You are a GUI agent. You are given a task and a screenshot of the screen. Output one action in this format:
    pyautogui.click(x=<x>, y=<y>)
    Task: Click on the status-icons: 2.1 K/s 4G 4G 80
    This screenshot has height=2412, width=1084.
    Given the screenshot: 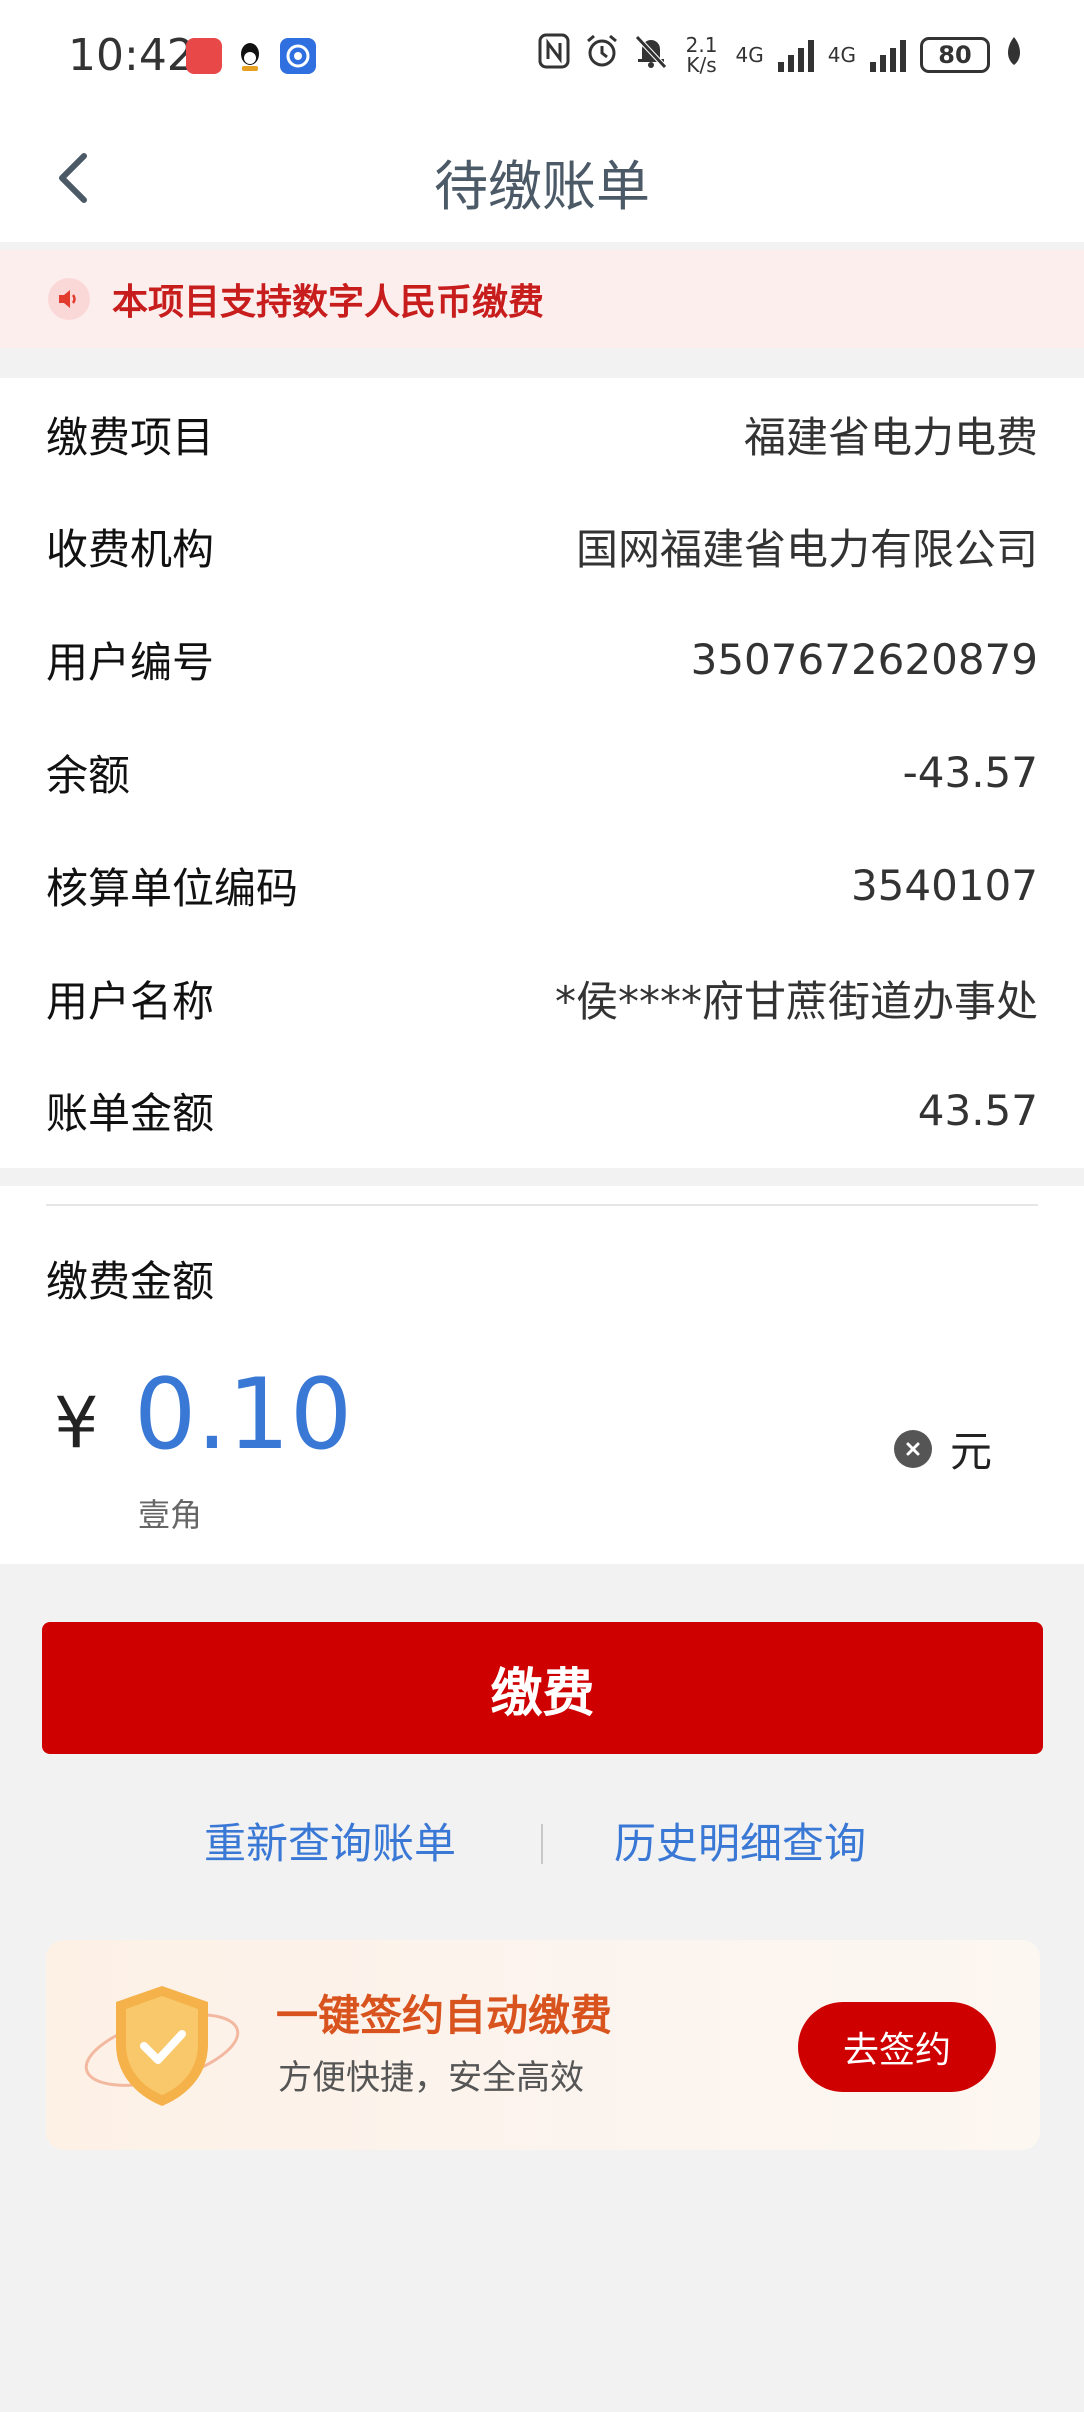 What is the action you would take?
    pyautogui.click(x=781, y=55)
    